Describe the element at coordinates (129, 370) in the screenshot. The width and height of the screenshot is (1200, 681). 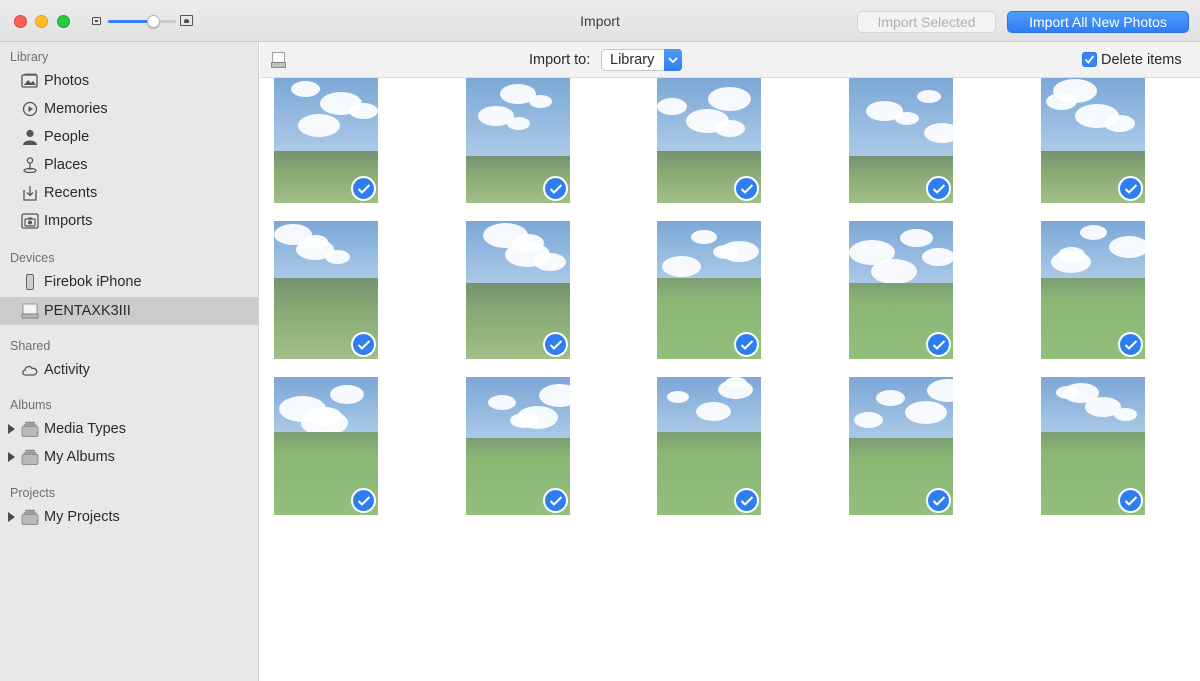
I see `sidebar-item-activity: Activity` at that location.